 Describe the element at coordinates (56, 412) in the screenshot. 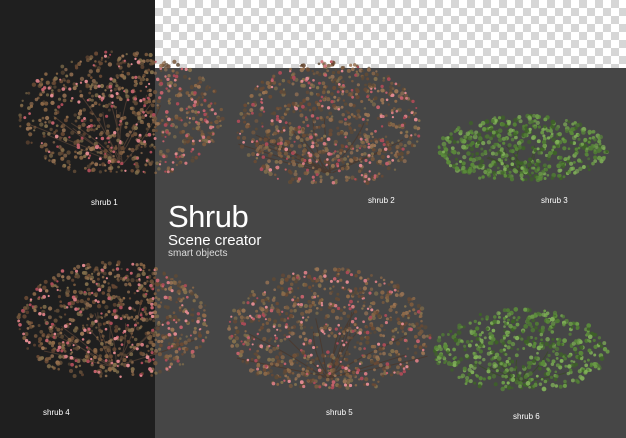

I see `shrub-4-label: shrub 4` at that location.